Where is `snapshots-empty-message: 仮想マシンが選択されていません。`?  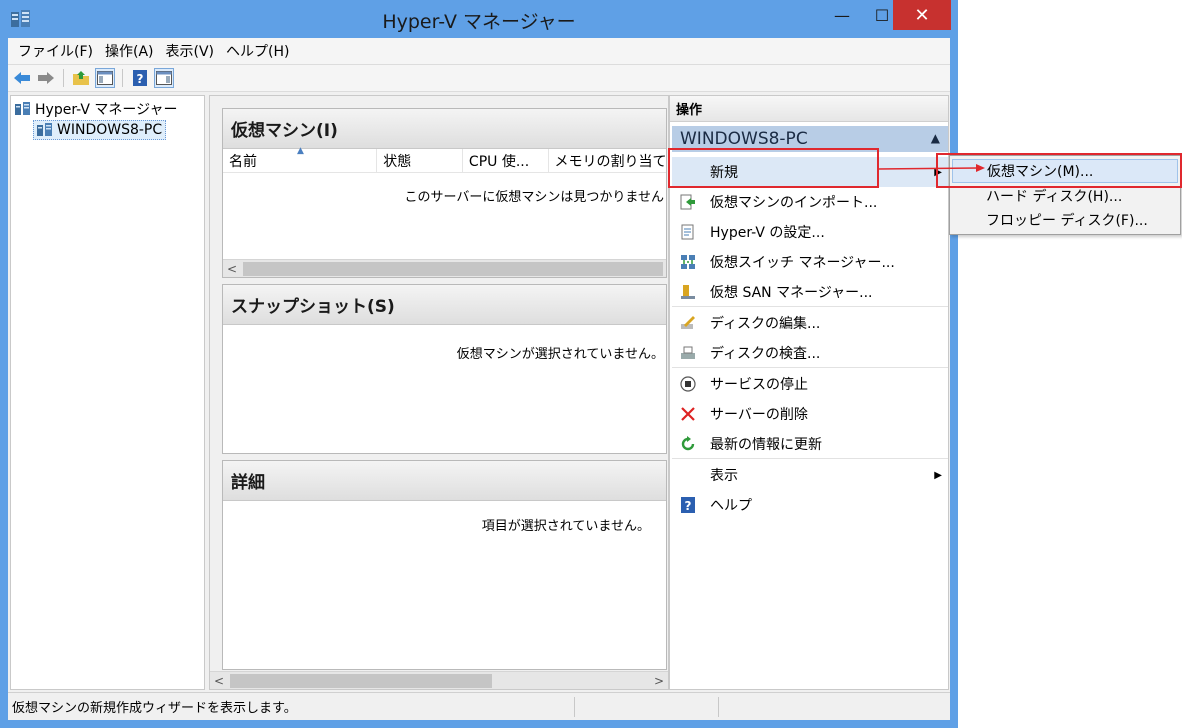 snapshots-empty-message: 仮想マシンが選択されていません。 is located at coordinates (560, 354).